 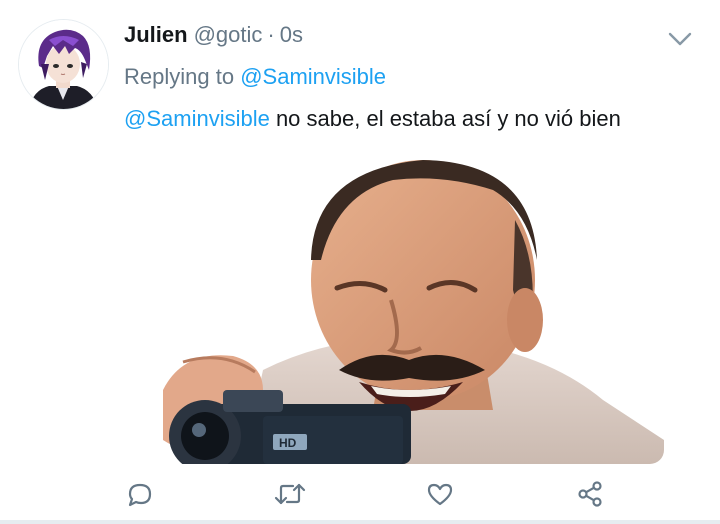 What do you see at coordinates (313, 76) in the screenshot?
I see `replying-mention-link: @Saminvisible` at bounding box center [313, 76].